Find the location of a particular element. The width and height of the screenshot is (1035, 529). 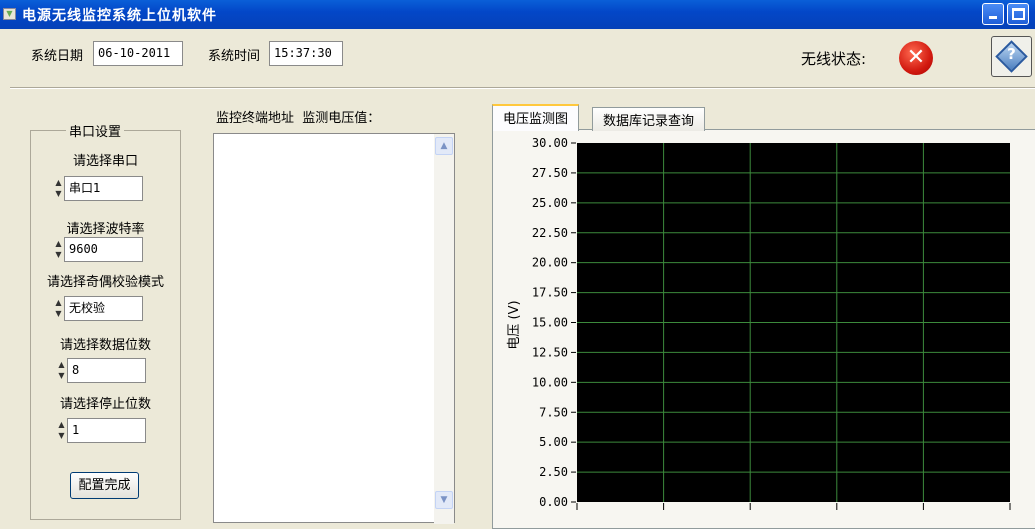

minimize-button is located at coordinates (993, 14).